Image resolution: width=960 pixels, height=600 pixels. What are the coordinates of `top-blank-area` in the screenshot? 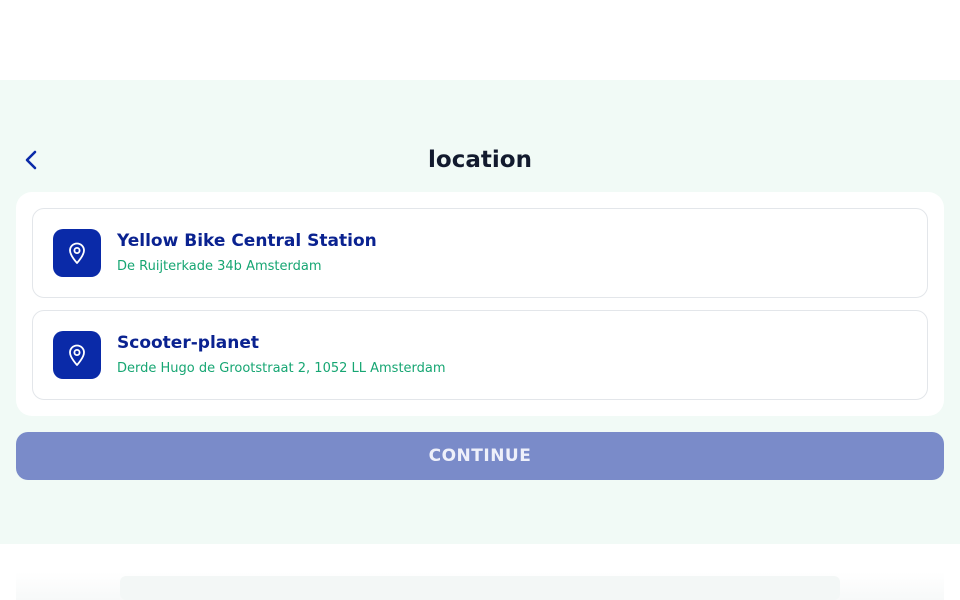 It's located at (480, 40).